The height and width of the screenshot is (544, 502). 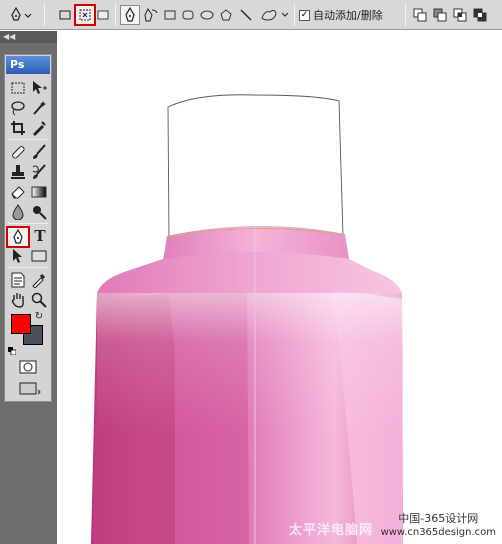 I want to click on line-tool-button, so click(x=246, y=15).